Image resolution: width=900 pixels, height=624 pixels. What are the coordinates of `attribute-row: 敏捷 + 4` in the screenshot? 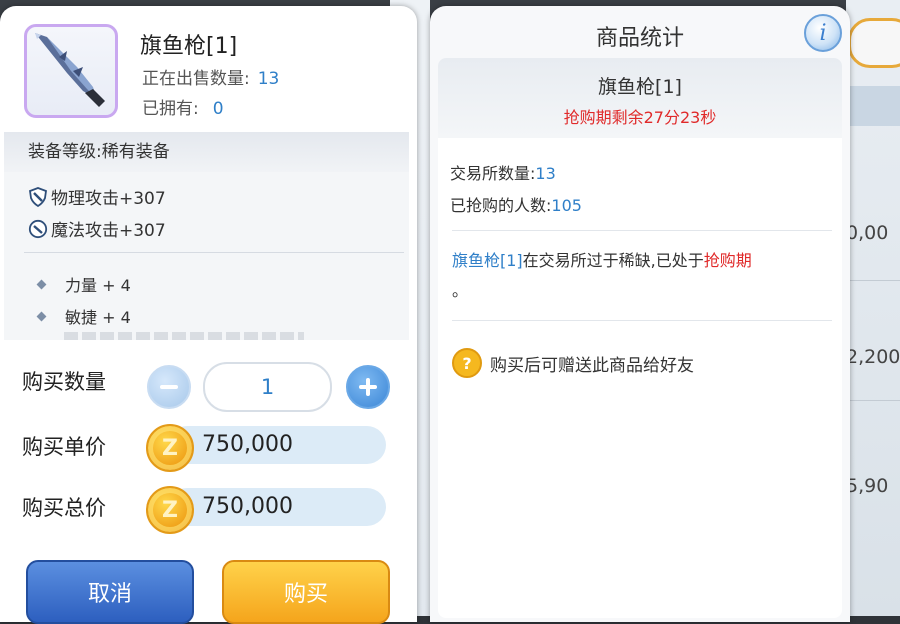 It's located at (83, 316).